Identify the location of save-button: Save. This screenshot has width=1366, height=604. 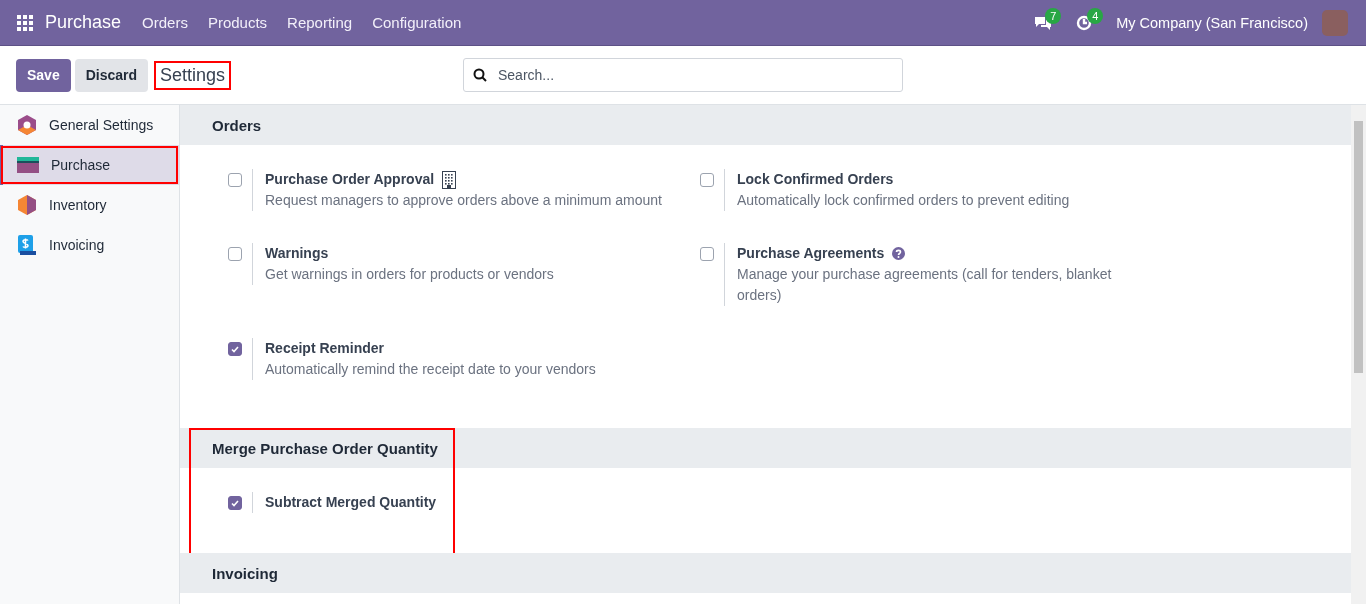
(43, 75).